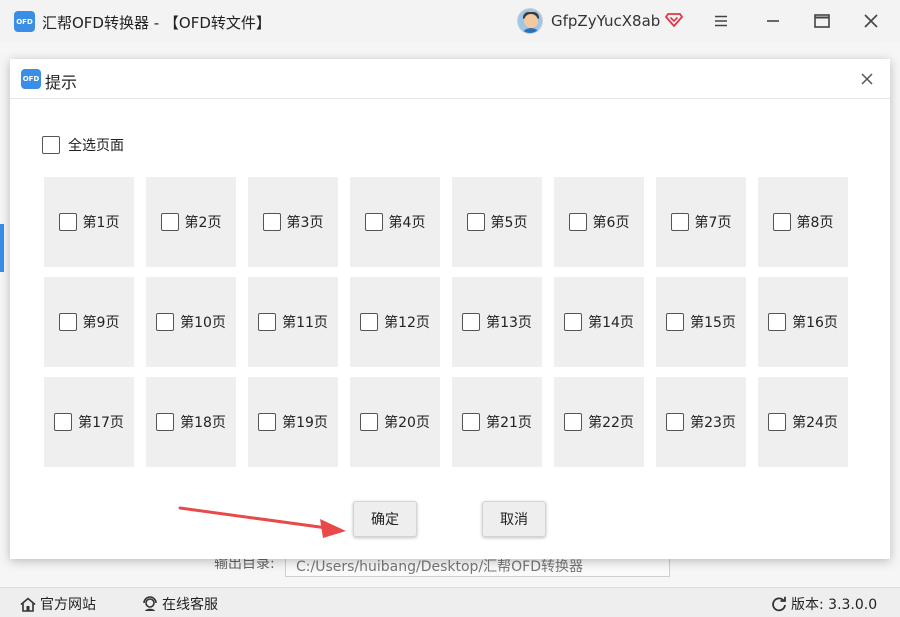  I want to click on official-website-link: 官方网站, so click(58, 604).